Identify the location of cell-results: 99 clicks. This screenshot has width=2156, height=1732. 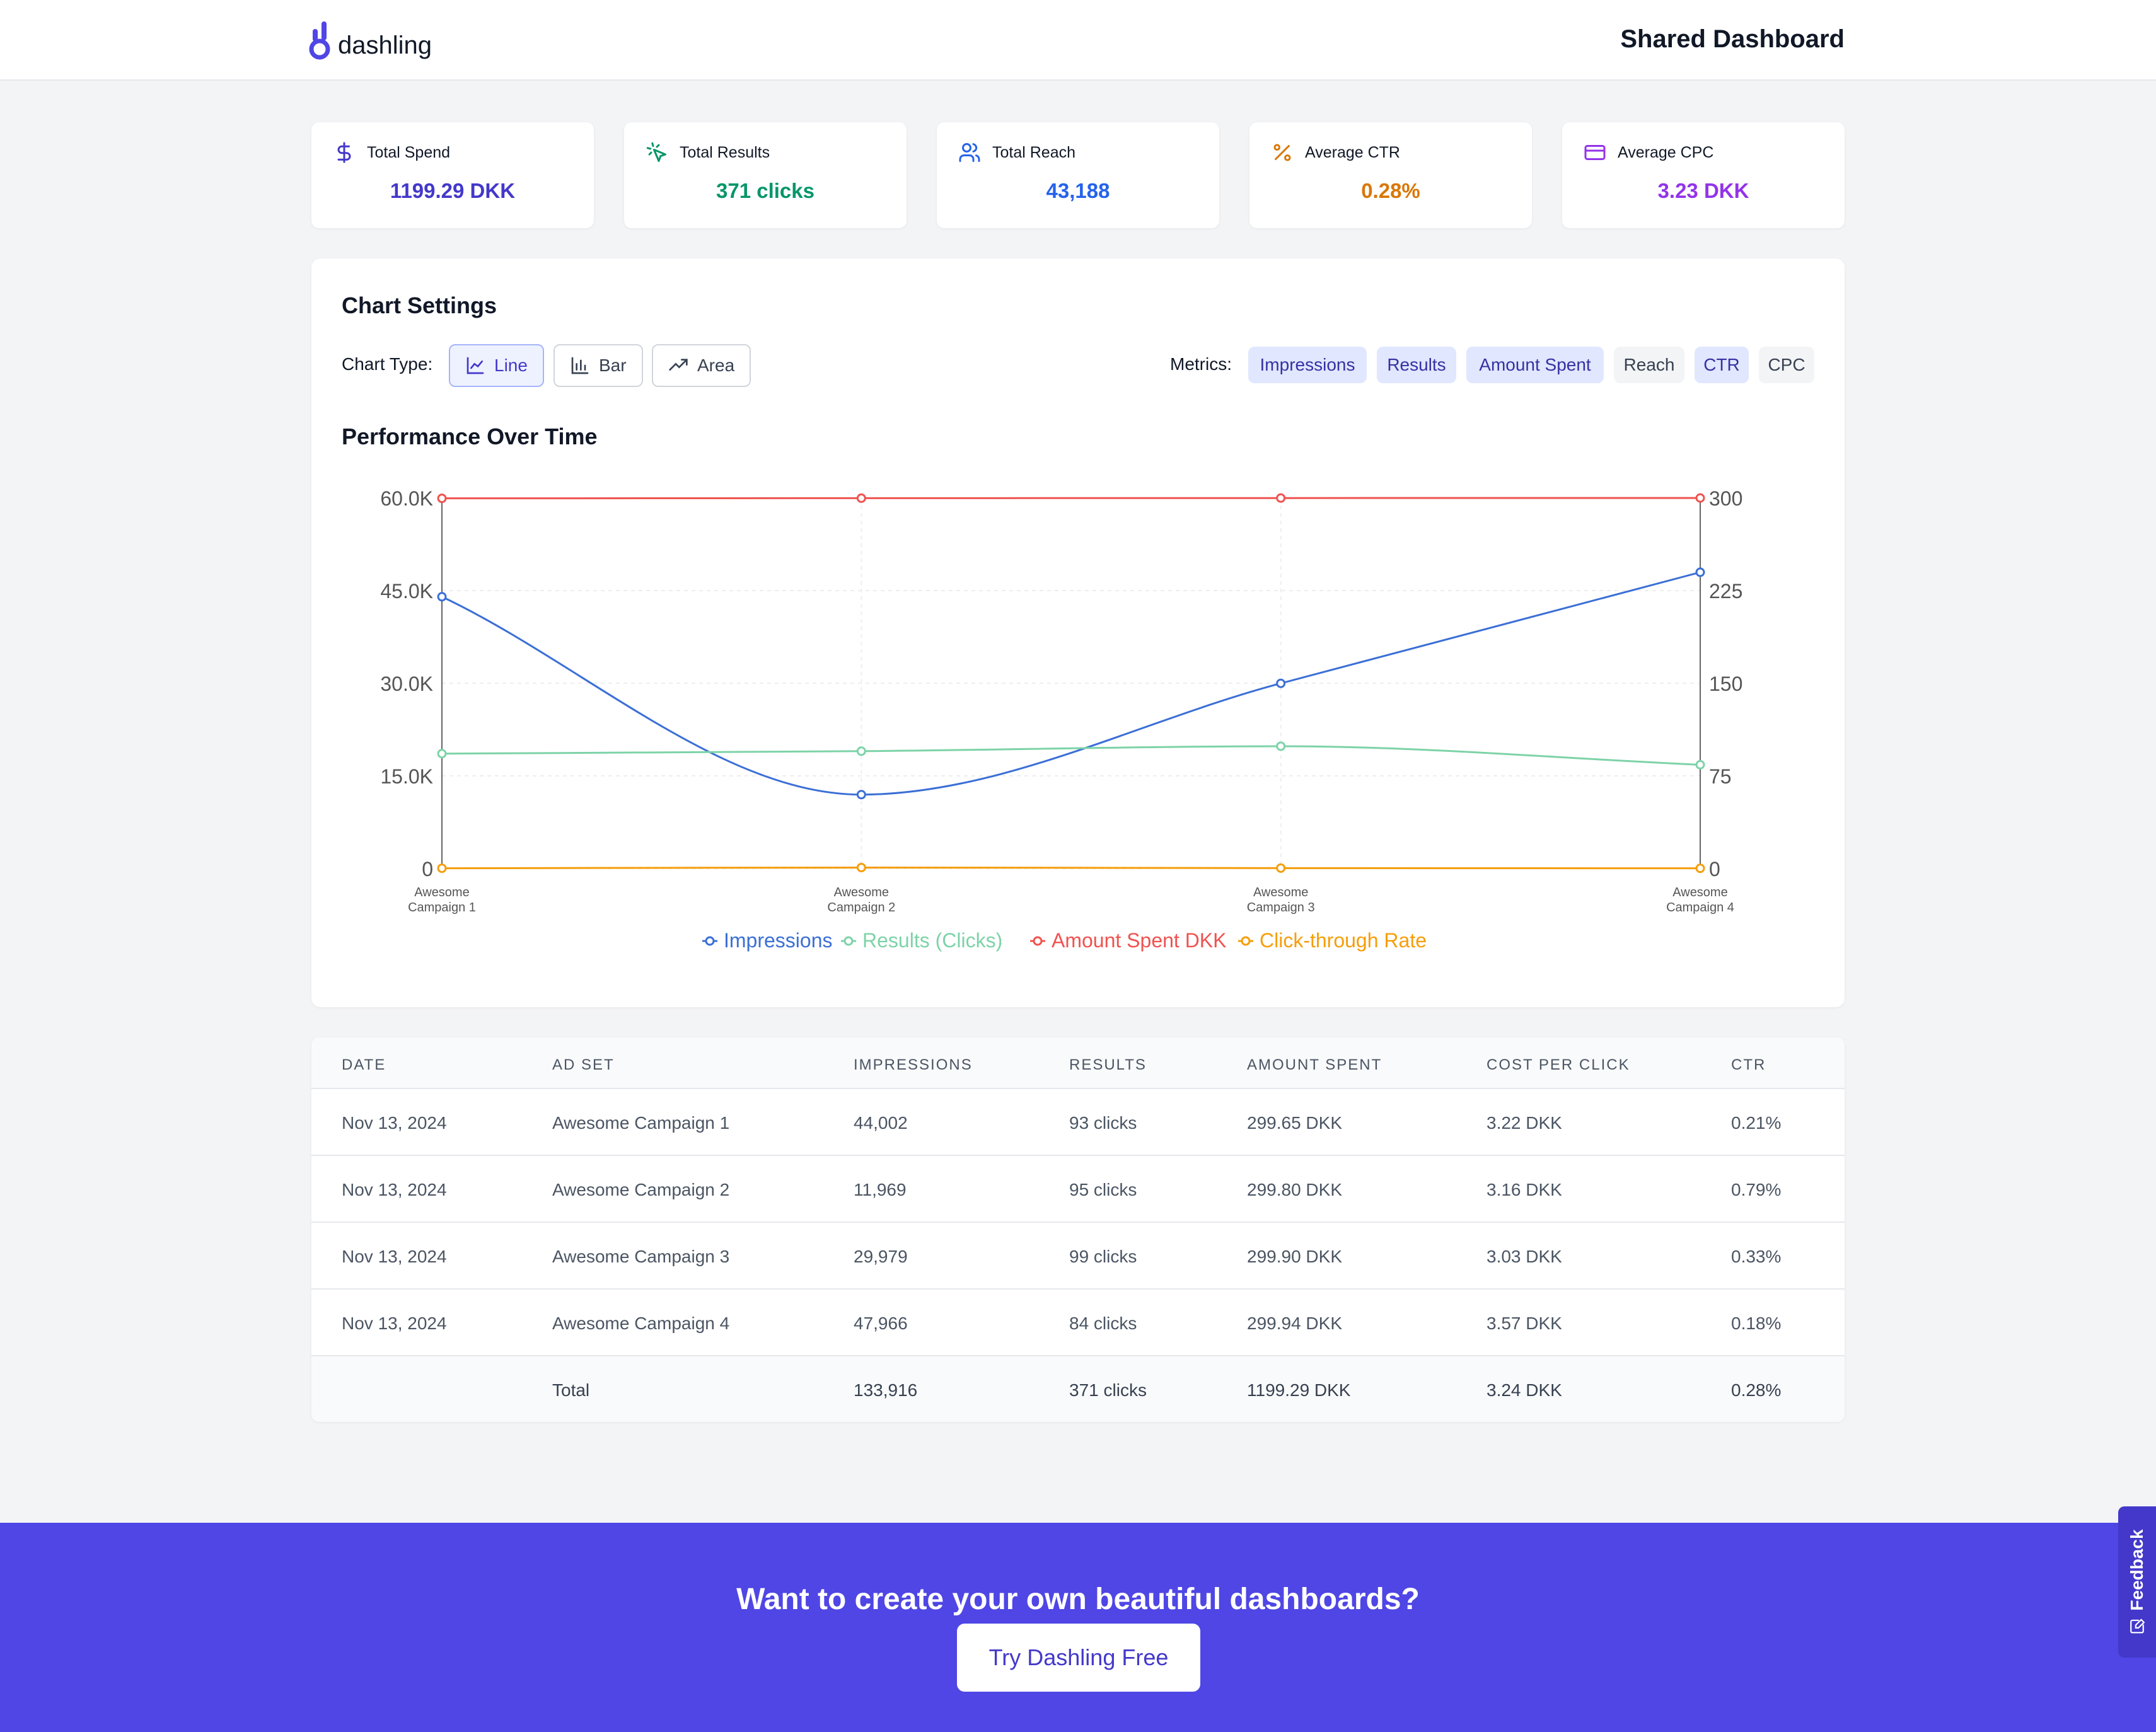
(1103, 1256).